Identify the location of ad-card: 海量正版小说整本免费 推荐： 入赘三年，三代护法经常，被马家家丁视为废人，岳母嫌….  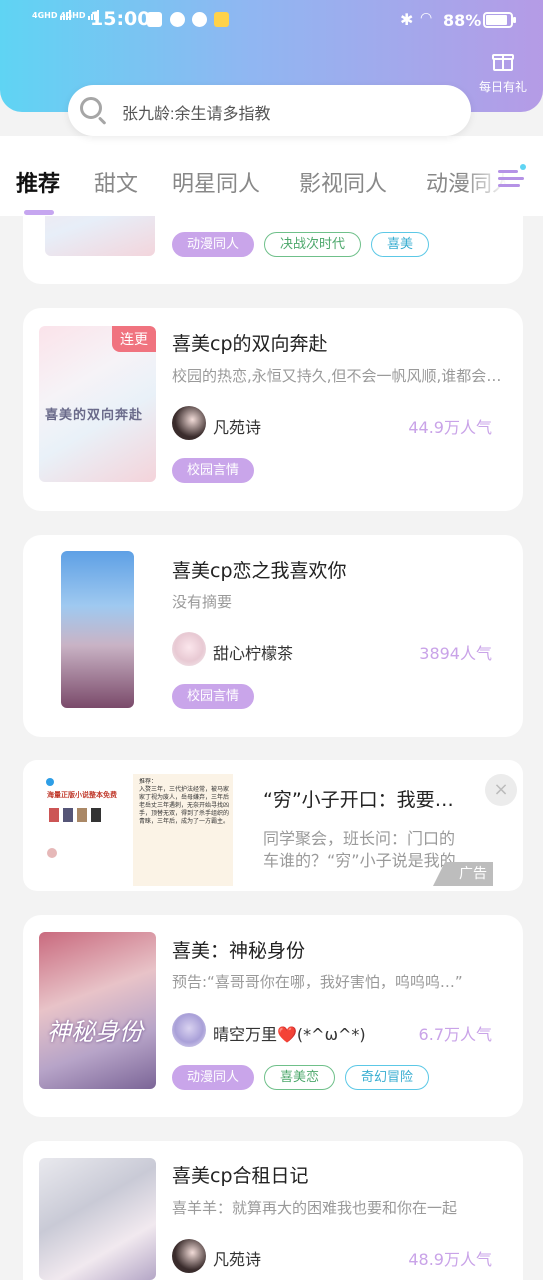
(273, 825).